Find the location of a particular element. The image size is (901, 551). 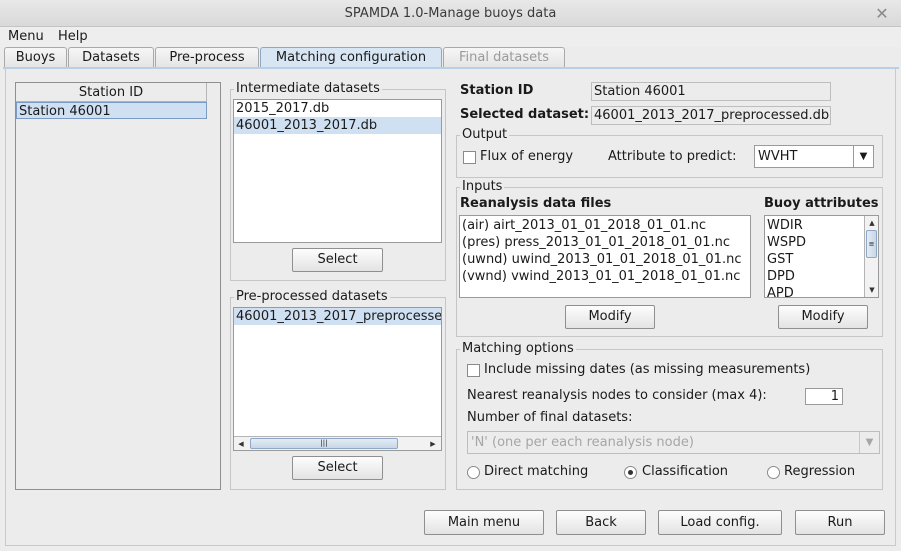

number-of-final-datasets-label: Number of final datasets: is located at coordinates (550, 417).